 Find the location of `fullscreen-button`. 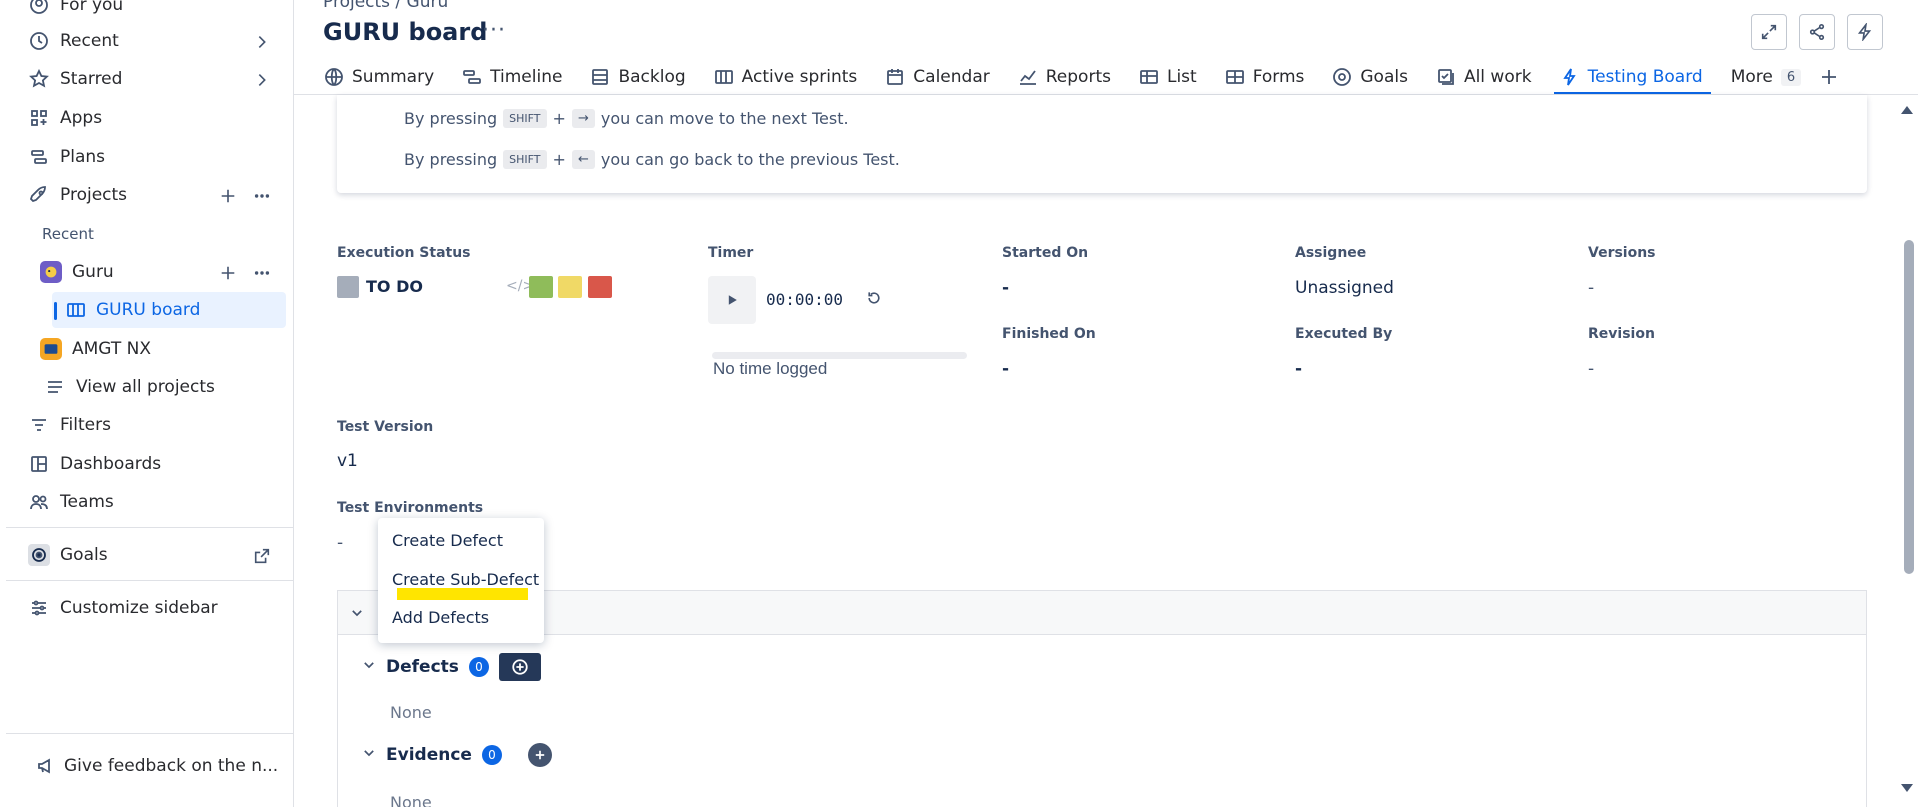

fullscreen-button is located at coordinates (1769, 32).